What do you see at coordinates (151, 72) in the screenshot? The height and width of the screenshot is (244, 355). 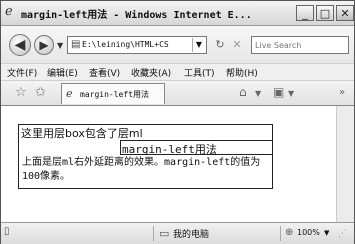 I see `menu-favorites: 收藏夹(A)` at bounding box center [151, 72].